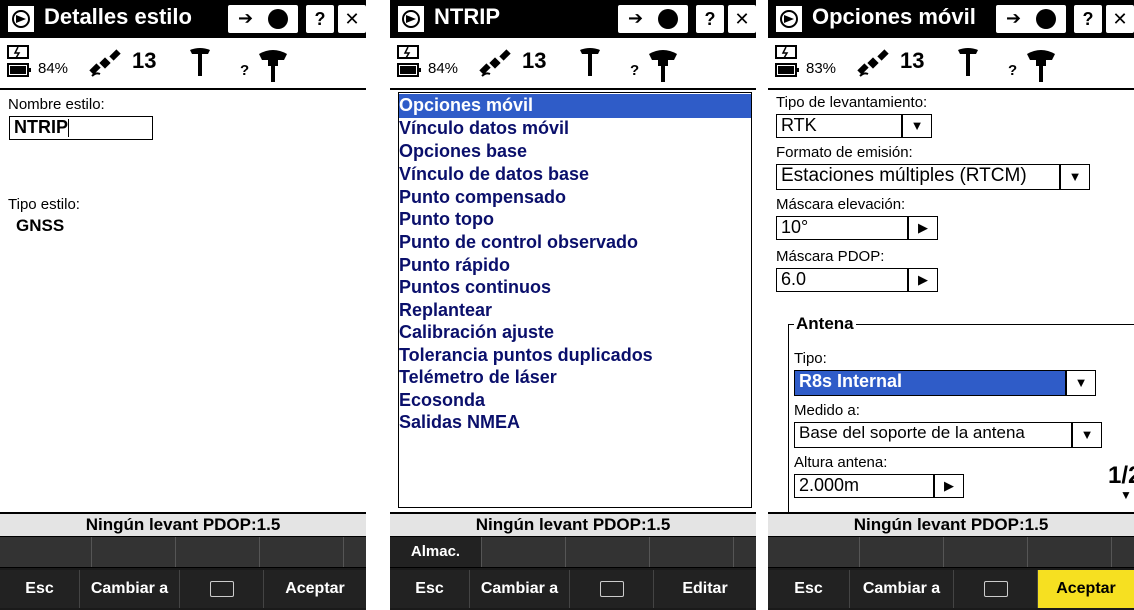  I want to click on antenna-type-select: R8s Internal, so click(930, 383).